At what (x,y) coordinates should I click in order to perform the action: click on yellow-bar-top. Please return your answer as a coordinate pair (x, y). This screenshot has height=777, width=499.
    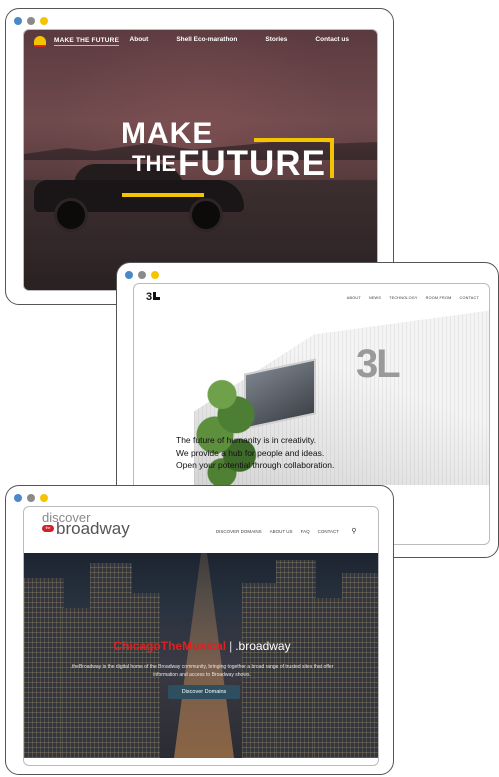
    Looking at the image, I should click on (294, 140).